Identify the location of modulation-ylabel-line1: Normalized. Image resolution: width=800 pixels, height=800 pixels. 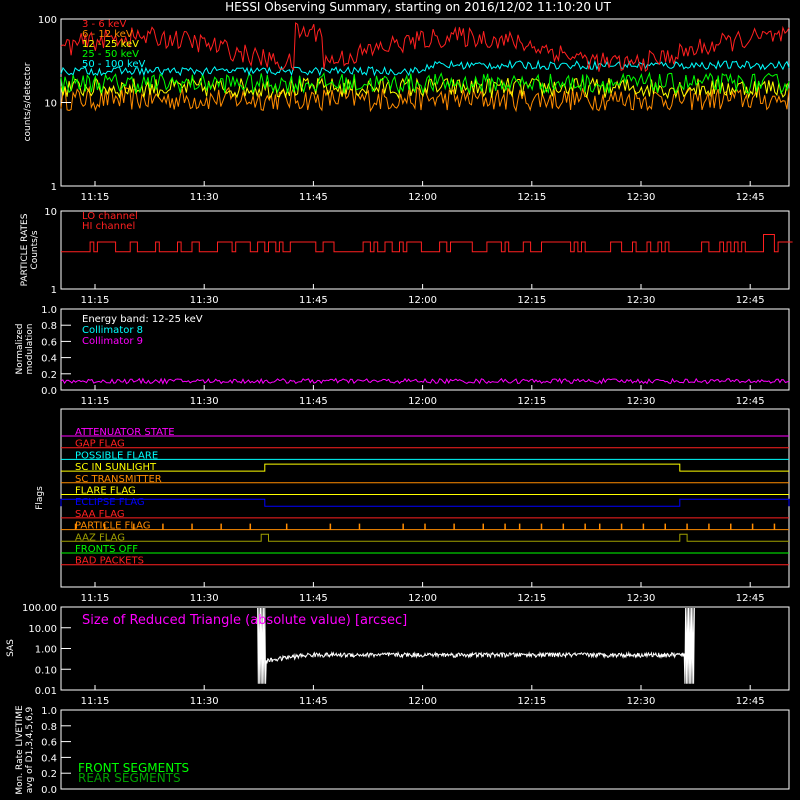
(20, 348).